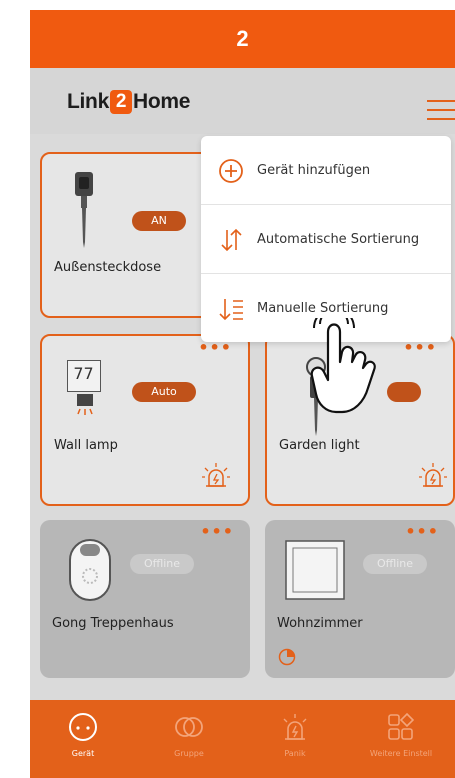 Image resolution: width=455 pixels, height=778 pixels. I want to click on lamp-glow-icon, so click(85, 404).